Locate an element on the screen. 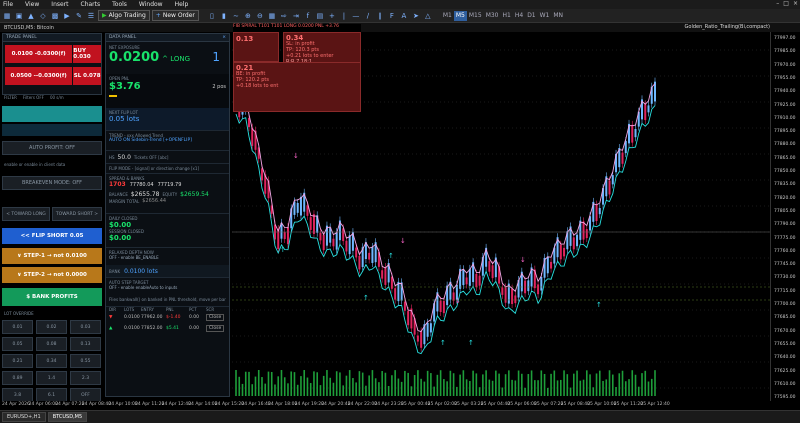 The image size is (800, 423). open-pnl-box: OPEN PNL $3.76 2 pos is located at coordinates (167, 91).